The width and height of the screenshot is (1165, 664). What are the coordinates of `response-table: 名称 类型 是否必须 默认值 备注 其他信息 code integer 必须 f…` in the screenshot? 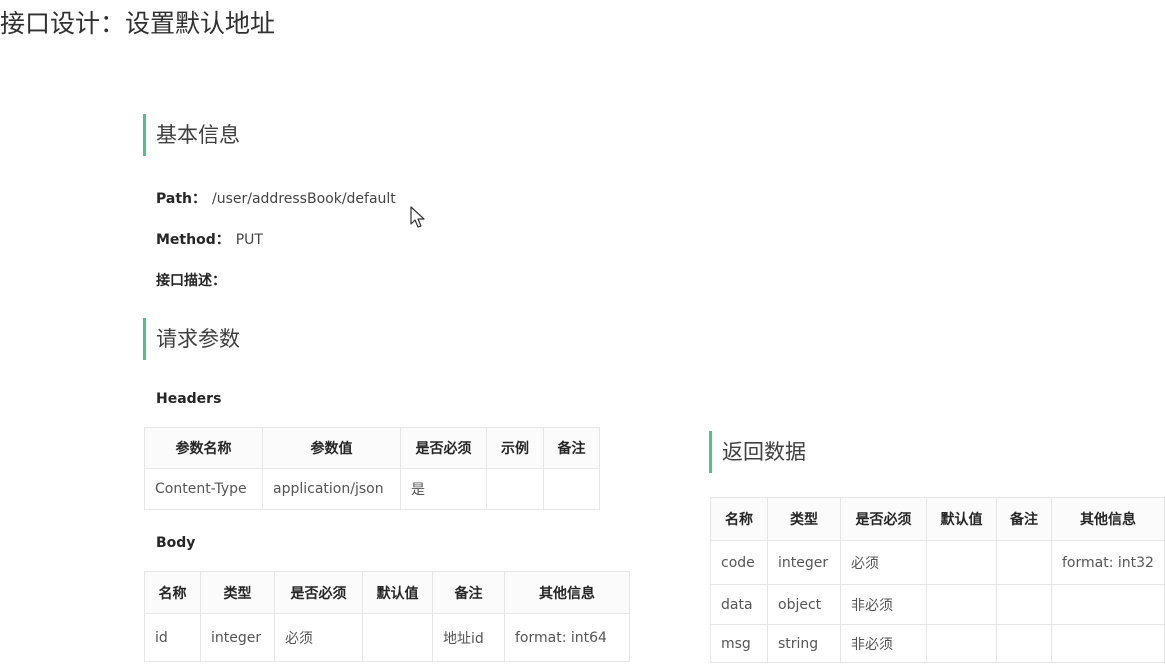 It's located at (937, 580).